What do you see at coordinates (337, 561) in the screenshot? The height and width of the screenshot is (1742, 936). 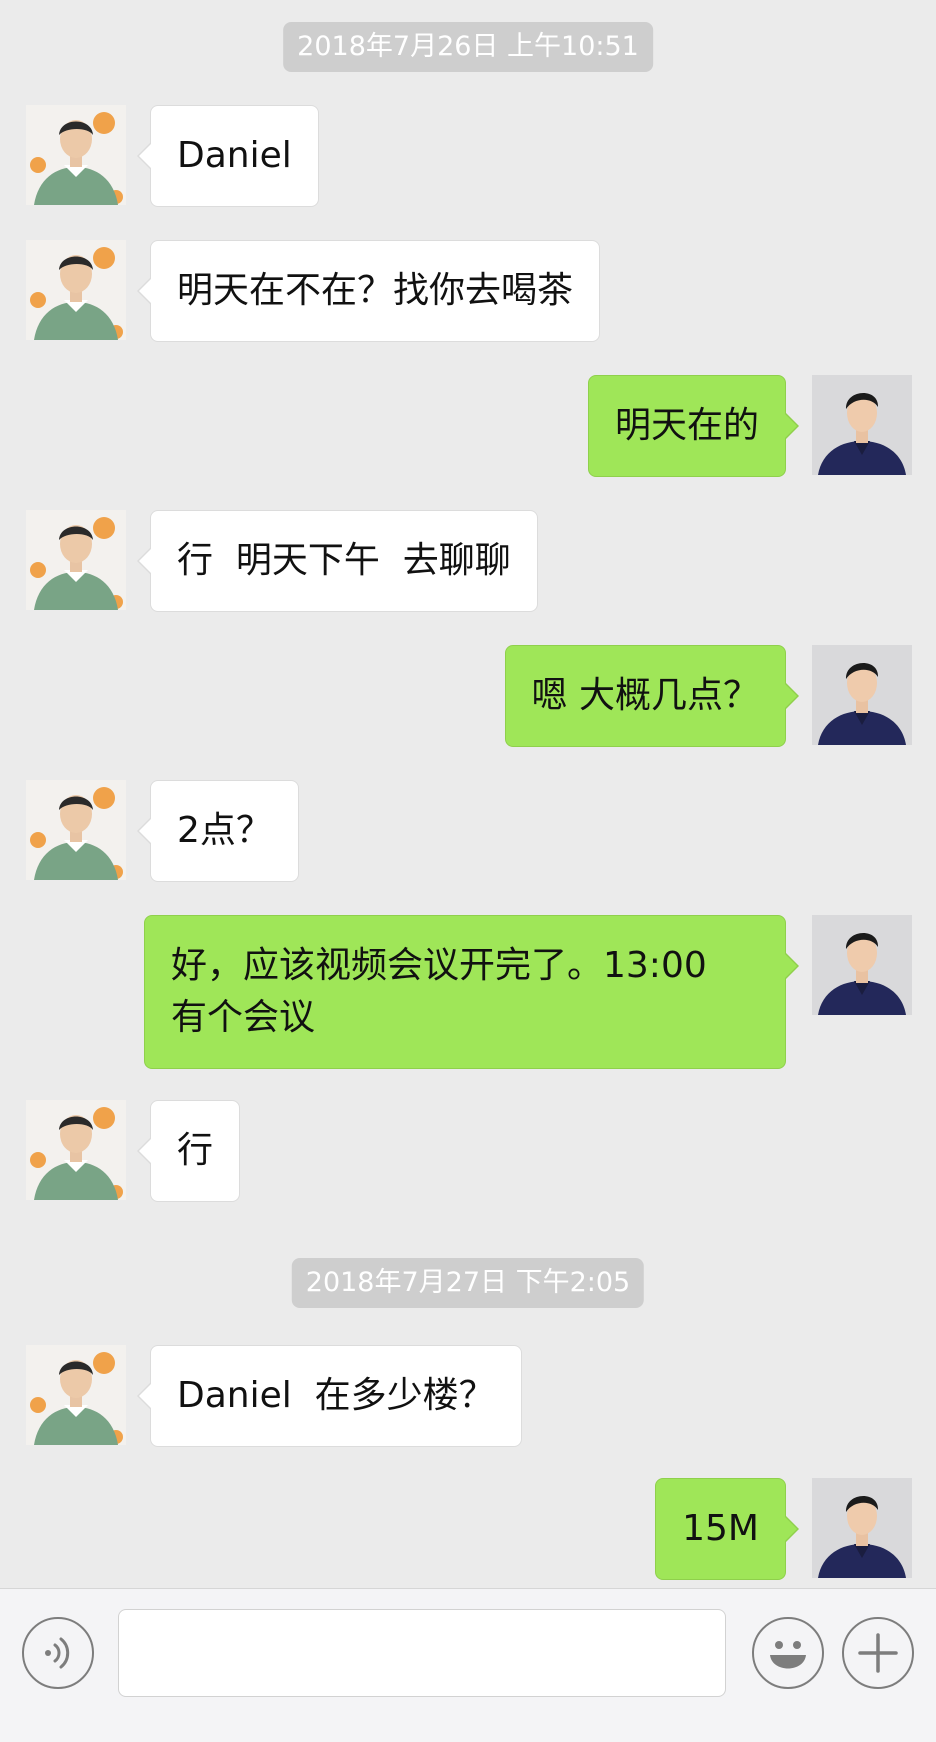 I see `message-bubble-incoming: 行 明天下午 去聊聊` at bounding box center [337, 561].